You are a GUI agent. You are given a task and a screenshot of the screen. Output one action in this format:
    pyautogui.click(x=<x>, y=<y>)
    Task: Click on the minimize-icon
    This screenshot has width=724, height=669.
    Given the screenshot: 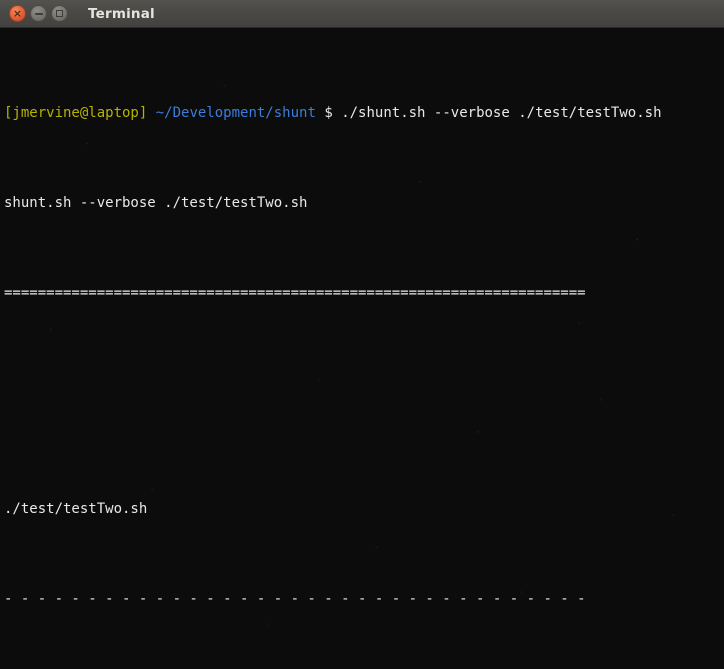 What is the action you would take?
    pyautogui.click(x=38, y=13)
    